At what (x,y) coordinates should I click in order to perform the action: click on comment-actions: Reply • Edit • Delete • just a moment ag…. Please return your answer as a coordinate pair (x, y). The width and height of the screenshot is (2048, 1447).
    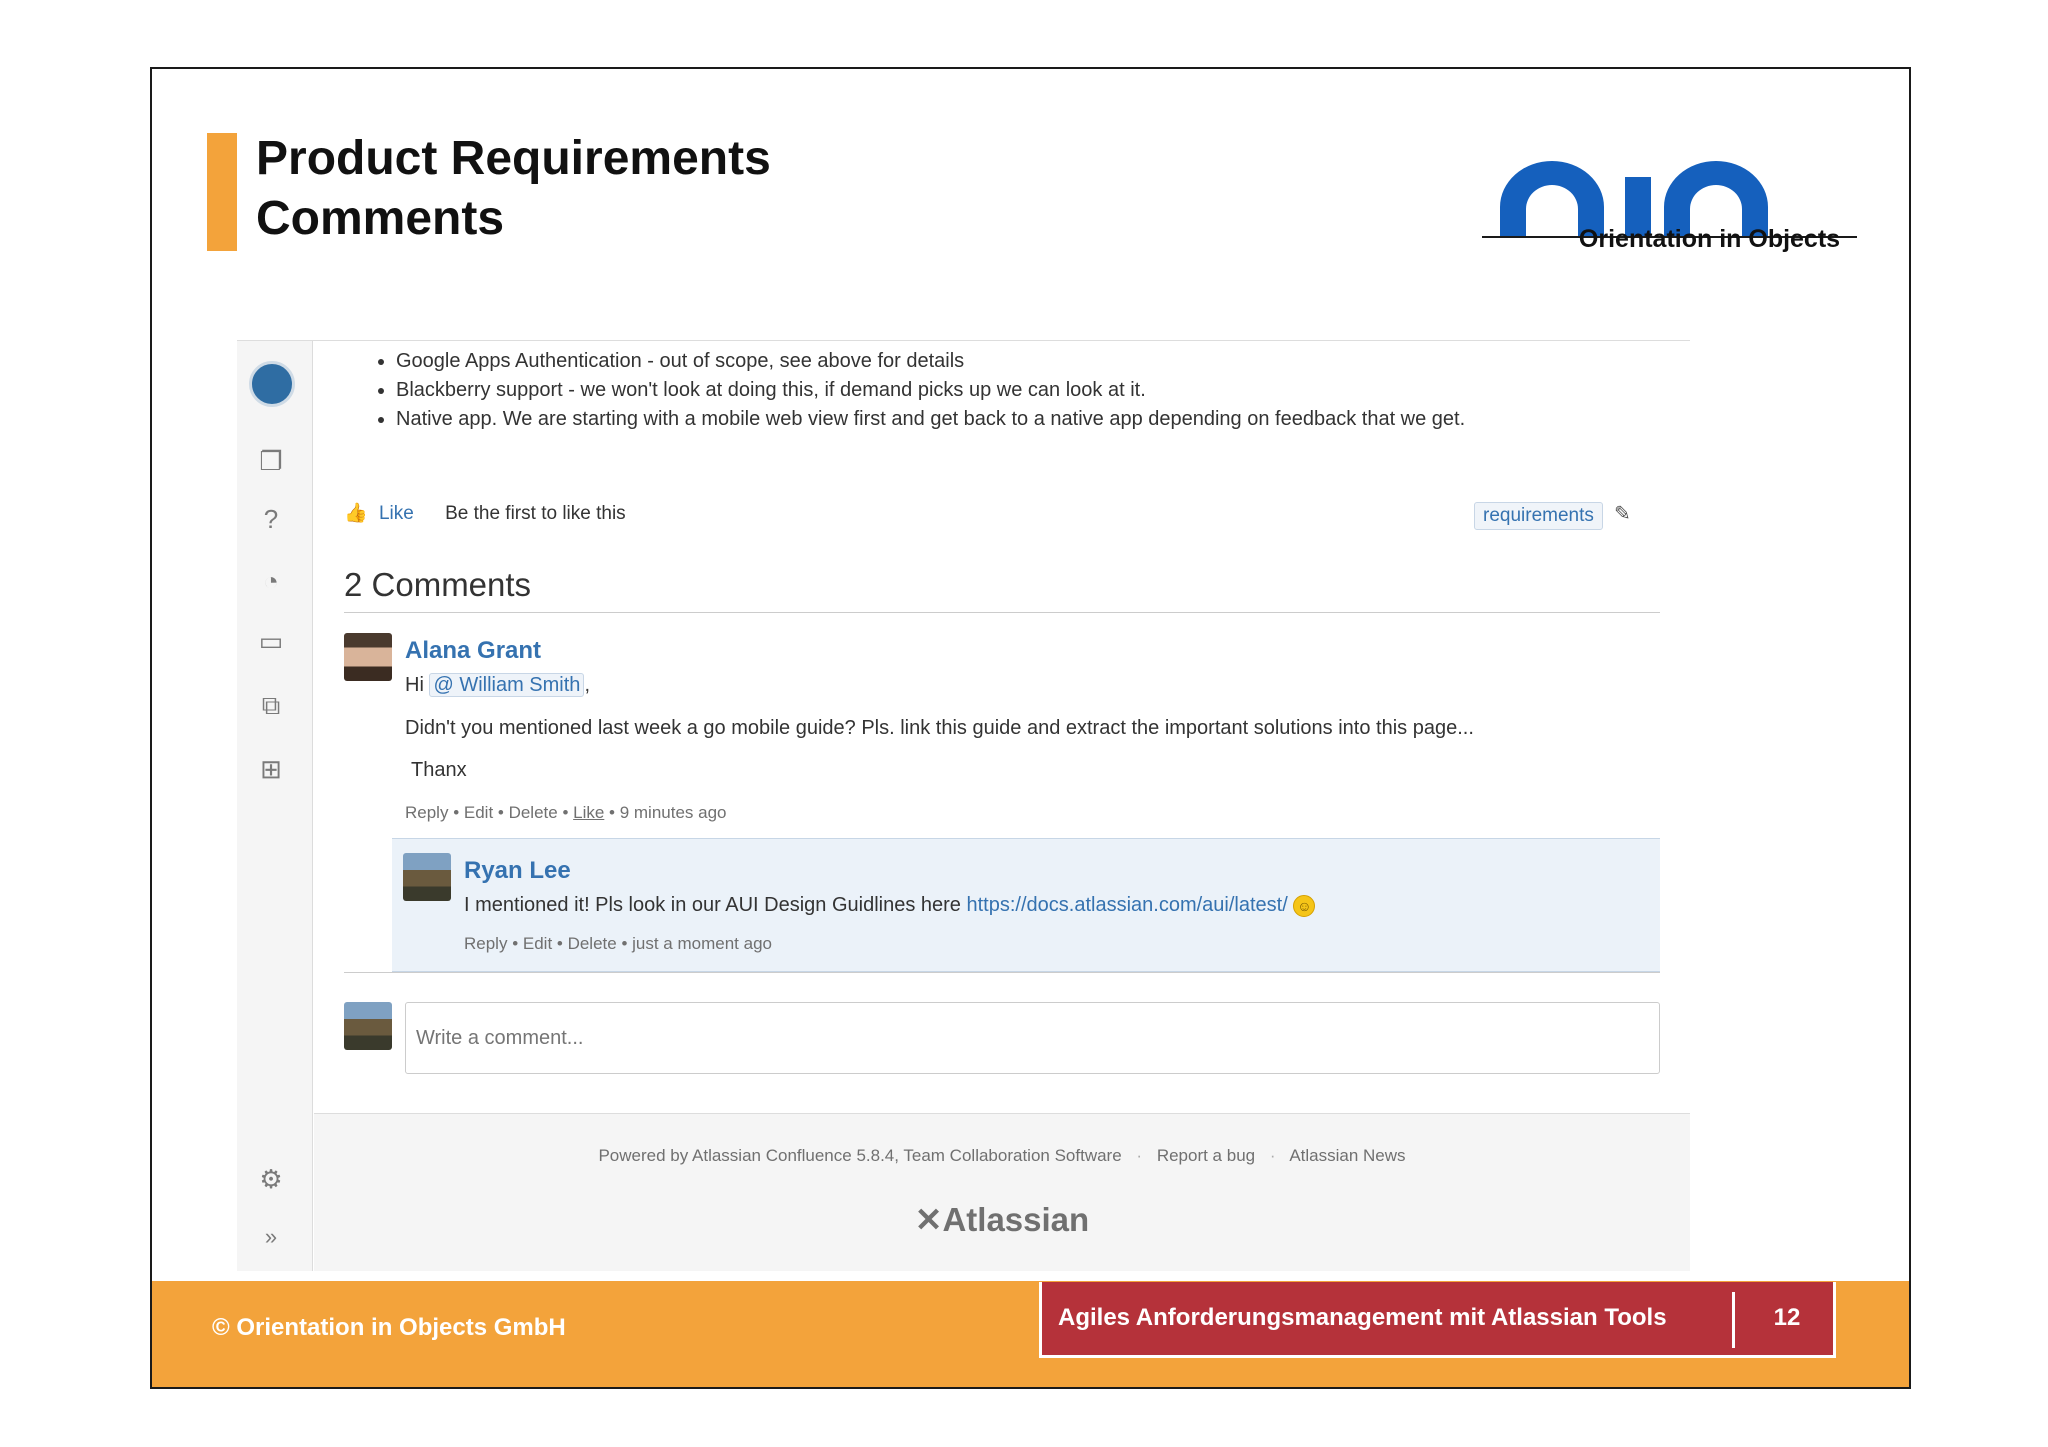
    Looking at the image, I should click on (618, 943).